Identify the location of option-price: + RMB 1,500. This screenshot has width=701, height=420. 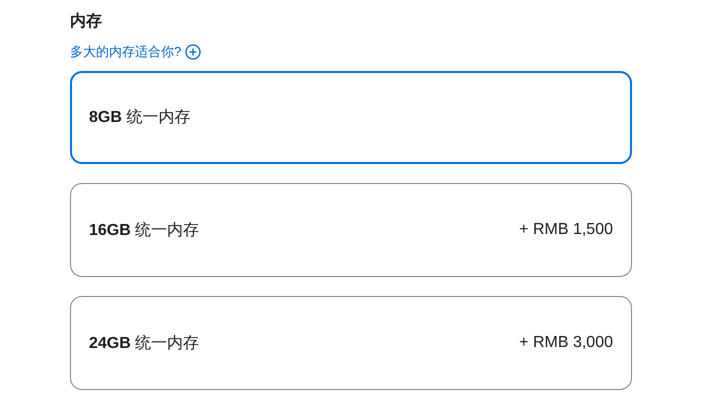
(566, 230).